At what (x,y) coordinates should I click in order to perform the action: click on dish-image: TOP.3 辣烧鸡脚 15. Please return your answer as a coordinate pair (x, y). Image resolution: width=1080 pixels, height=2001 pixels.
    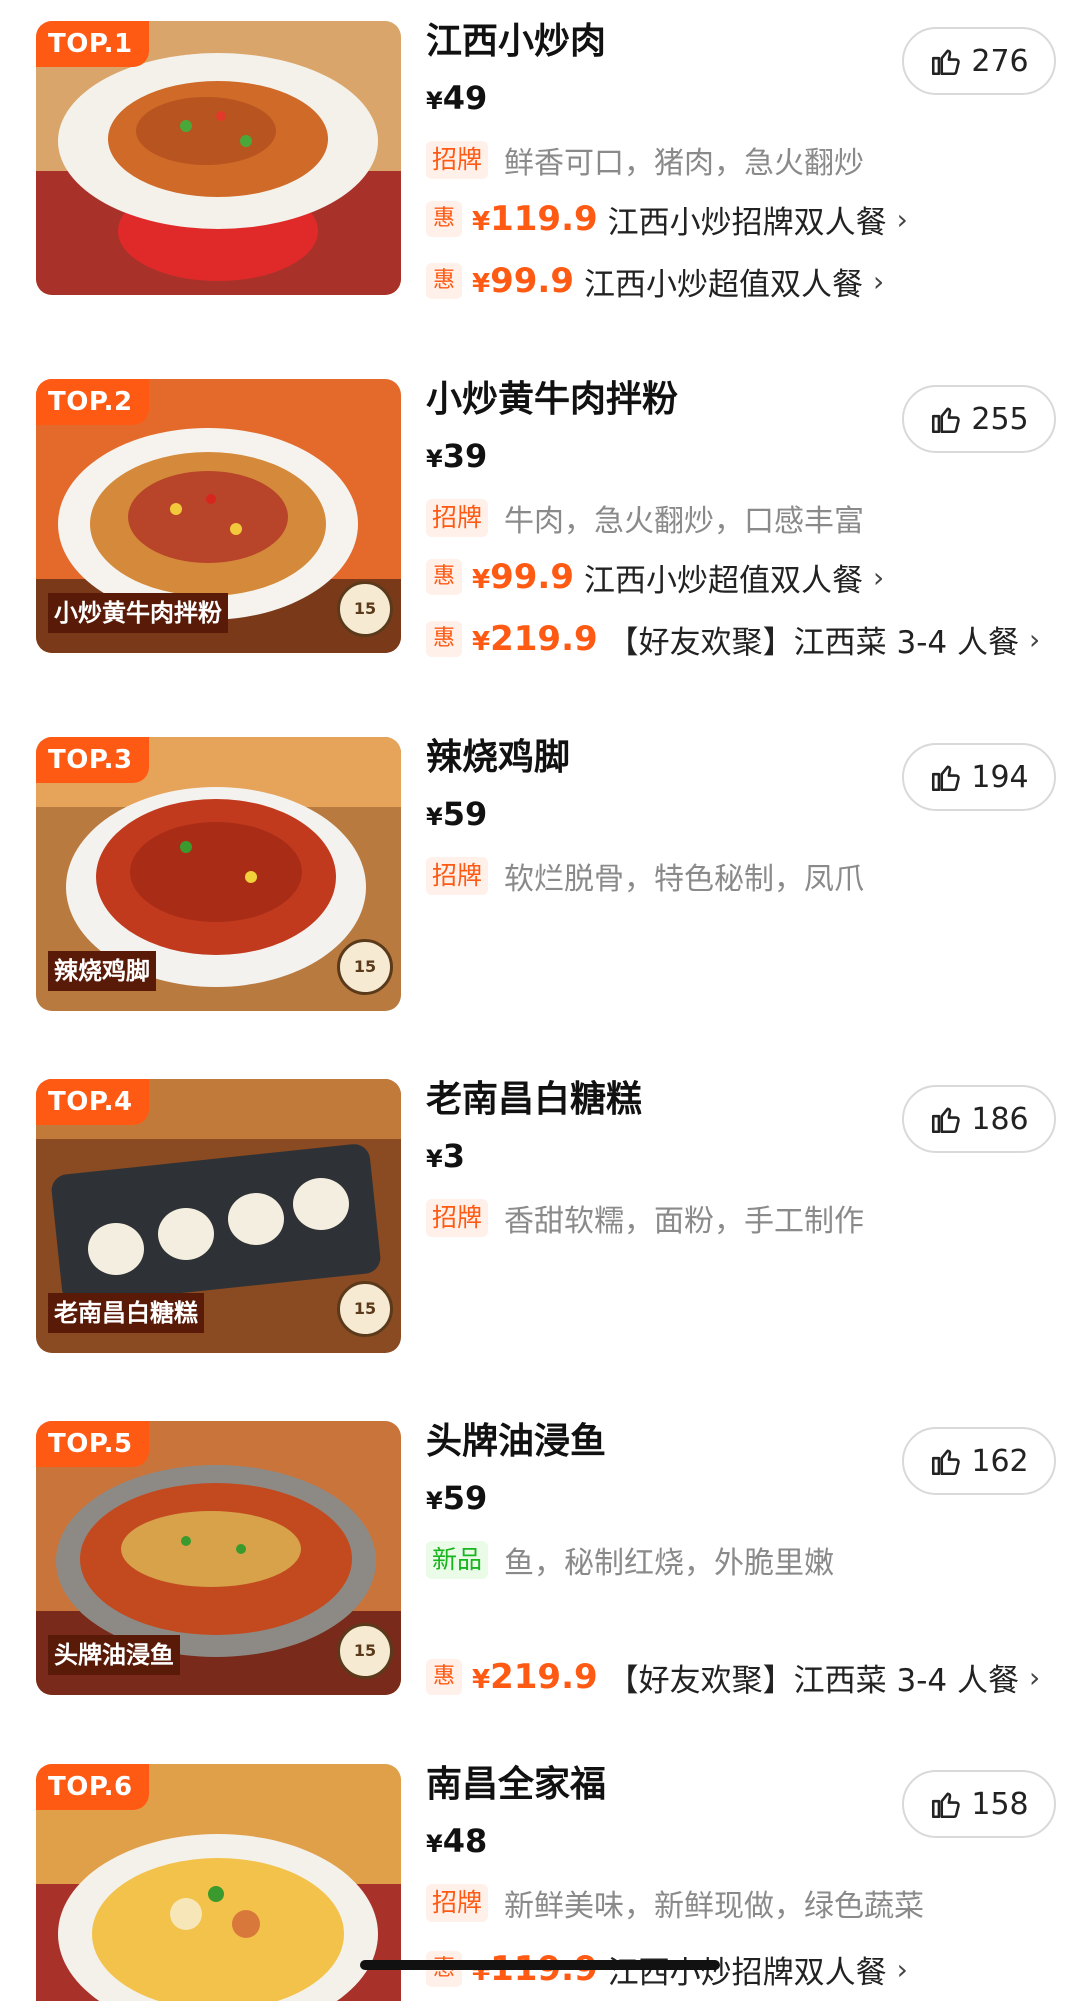
    Looking at the image, I should click on (218, 874).